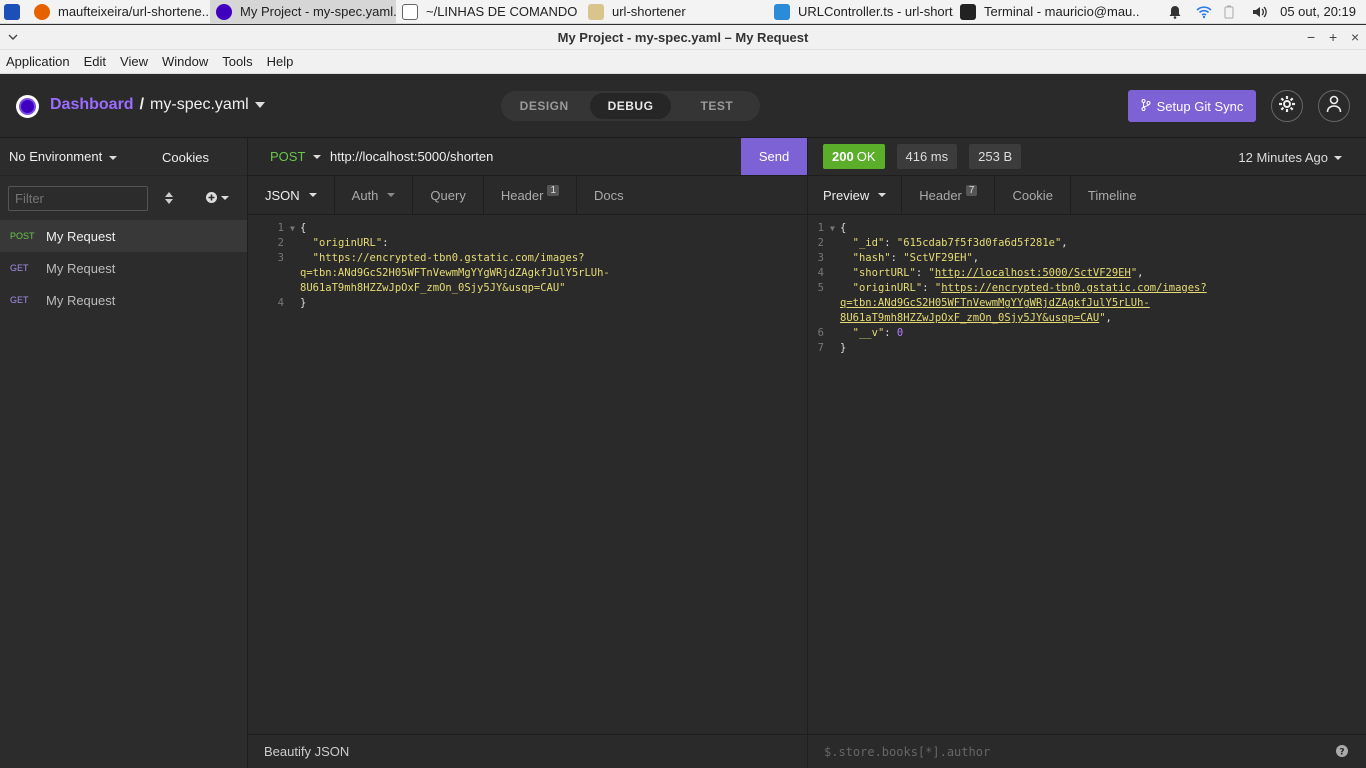 Image resolution: width=1366 pixels, height=768 pixels. What do you see at coordinates (13, 37) in the screenshot?
I see `window-menu-icon` at bounding box center [13, 37].